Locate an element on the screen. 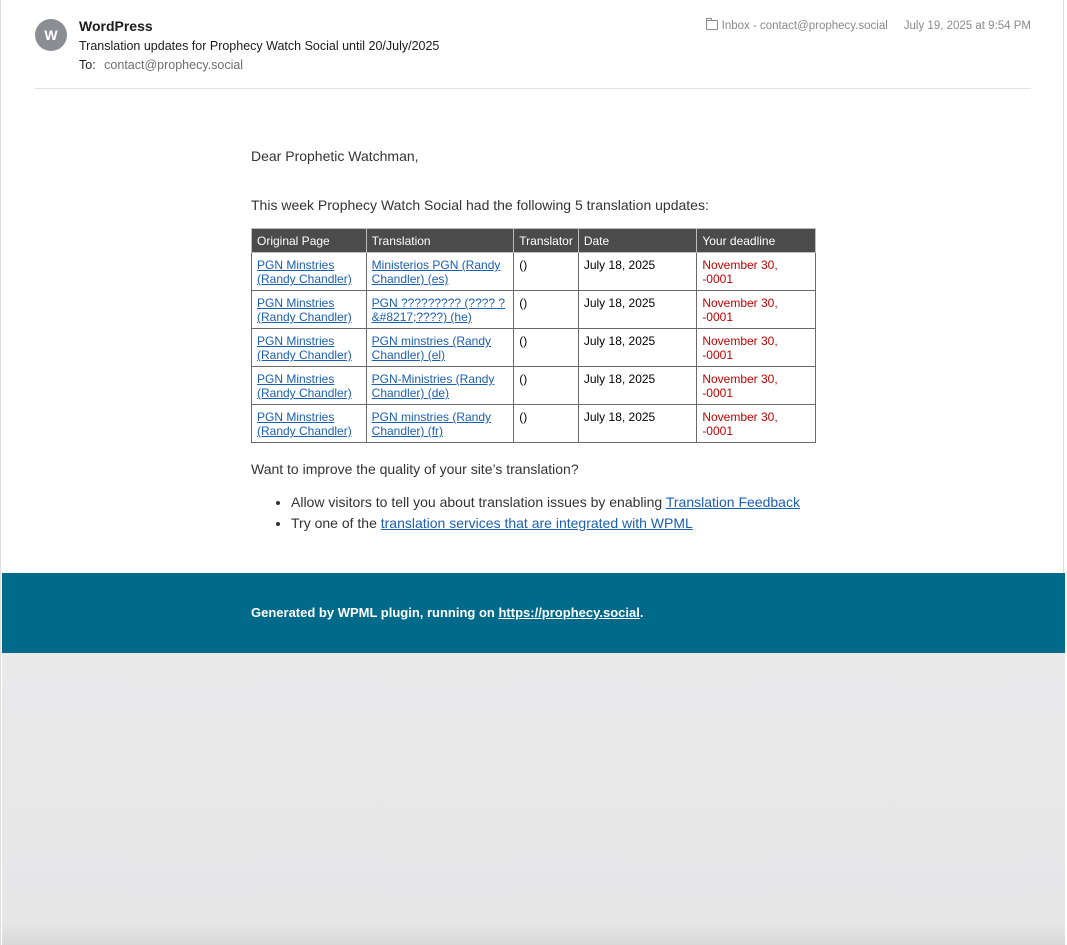  translation-link: PGN minstries (Randy Chandler) (el) is located at coordinates (431, 348).